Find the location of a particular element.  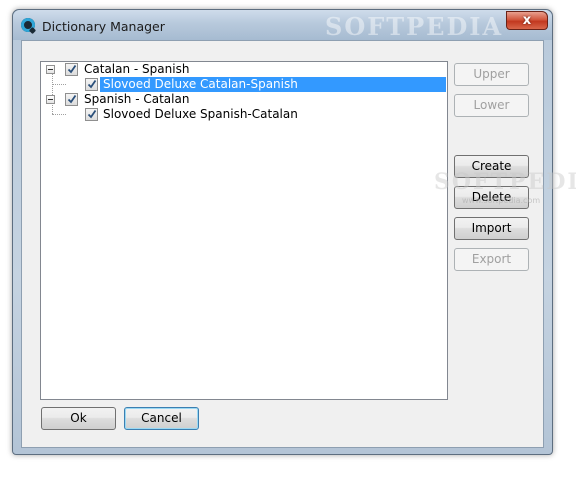

import-button: Import is located at coordinates (491, 228).